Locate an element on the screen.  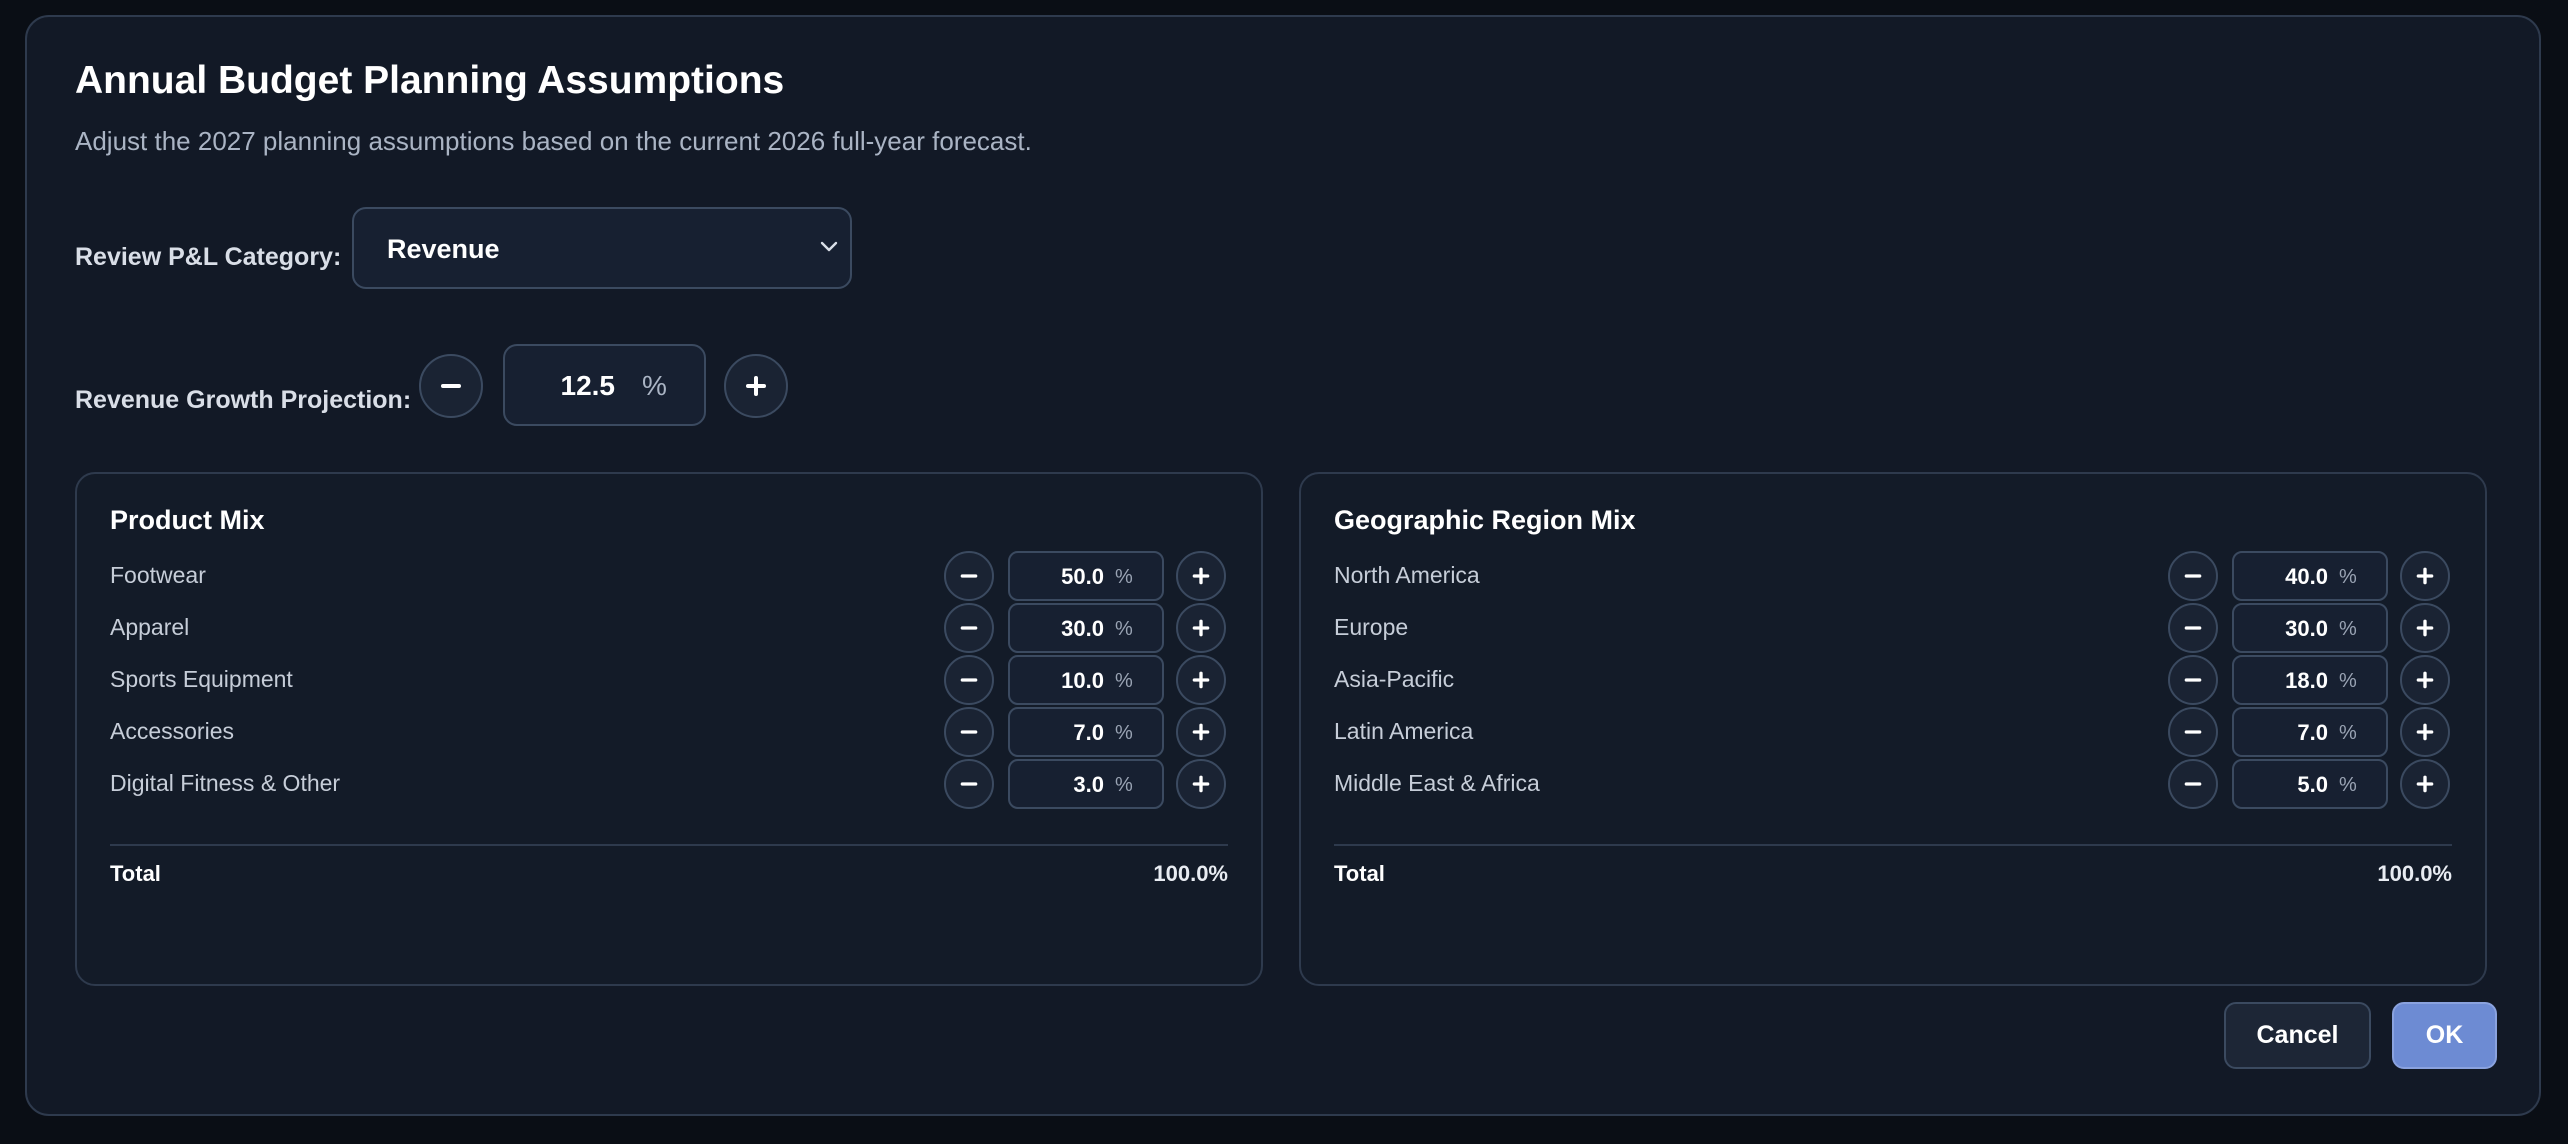
growth-input: 12.5 % is located at coordinates (604, 385).